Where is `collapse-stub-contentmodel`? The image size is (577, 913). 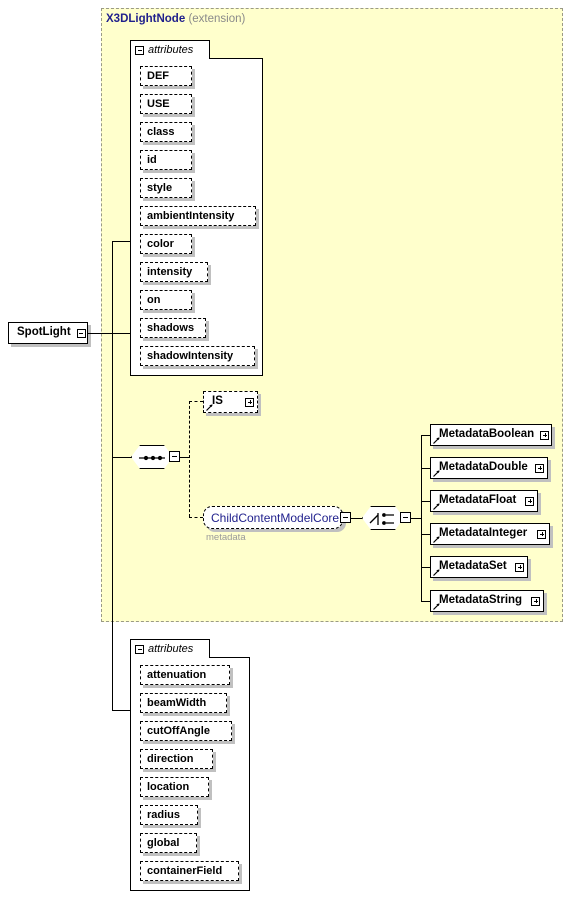
collapse-stub-contentmodel is located at coordinates (345, 517).